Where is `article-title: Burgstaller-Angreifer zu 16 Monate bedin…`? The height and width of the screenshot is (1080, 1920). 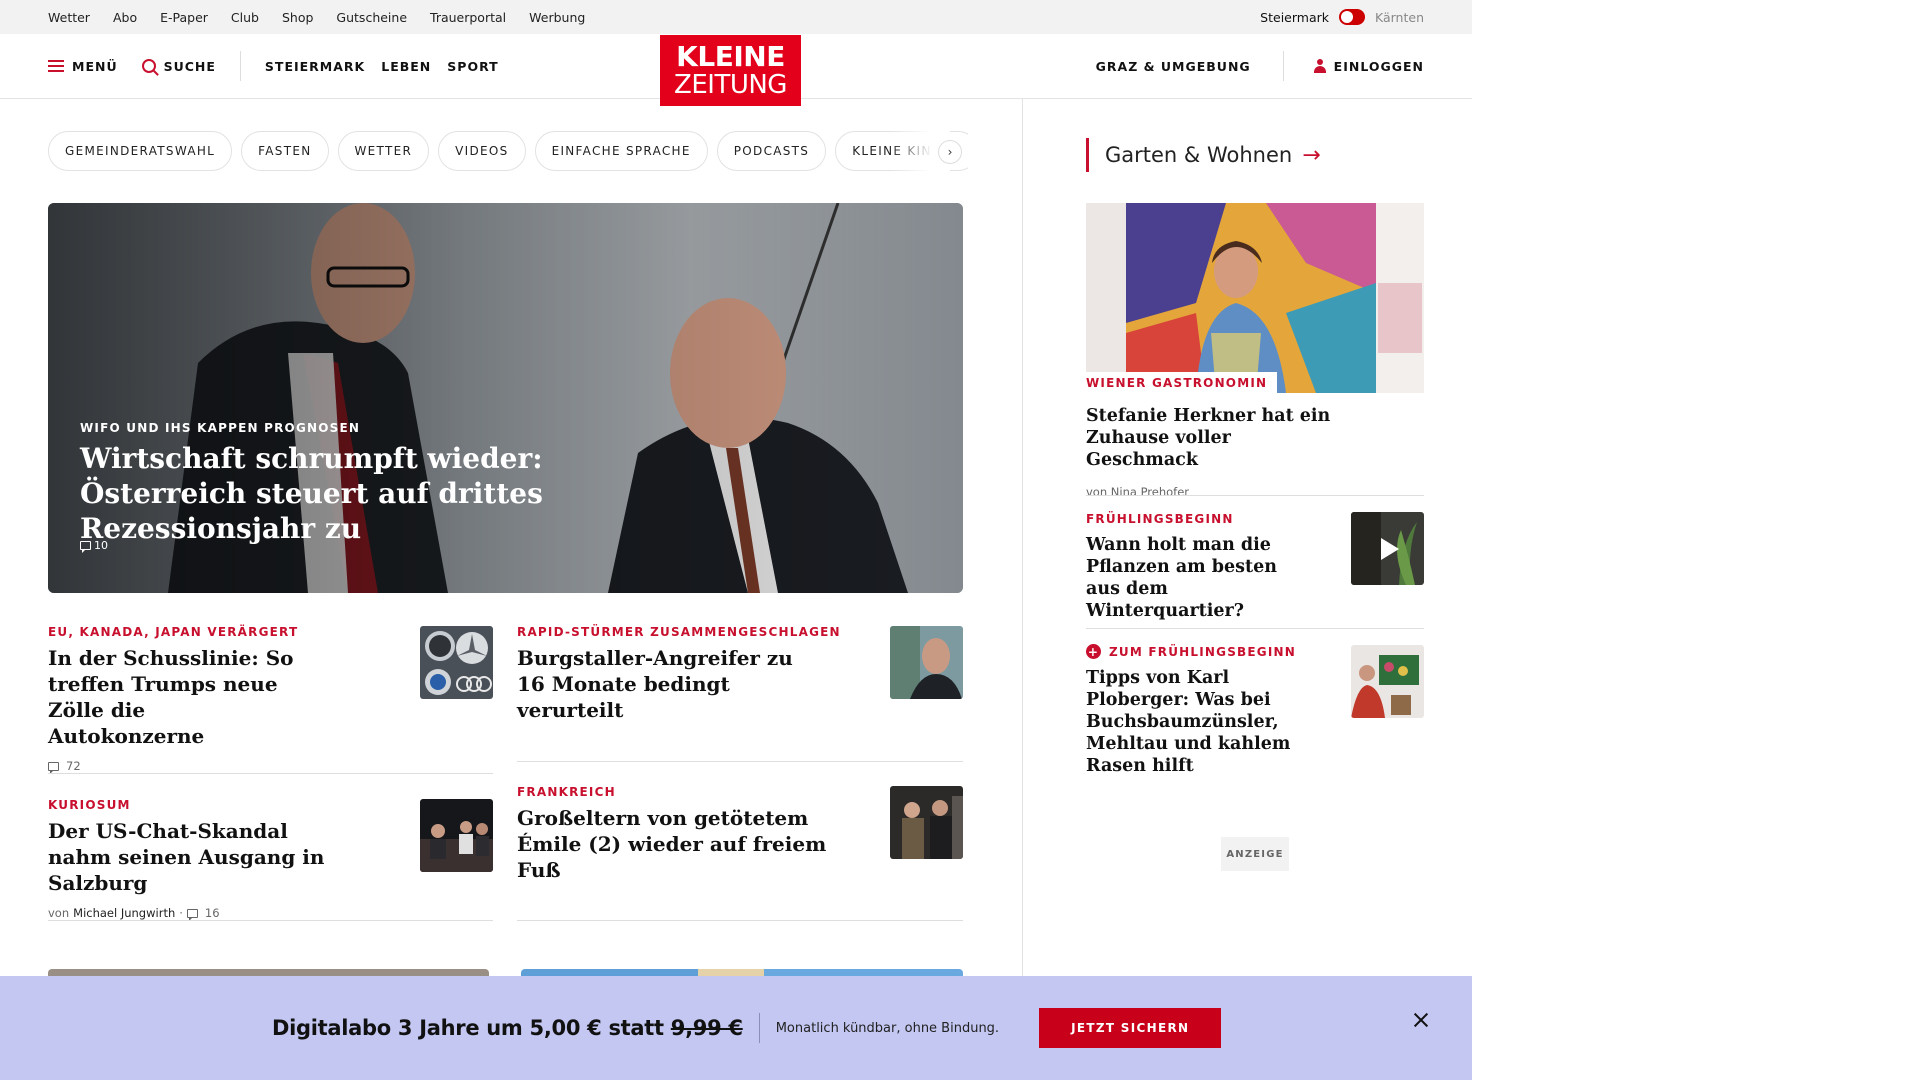
article-title: Burgstaller-Angreifer zu 16 Monate bedin… is located at coordinates (667, 684).